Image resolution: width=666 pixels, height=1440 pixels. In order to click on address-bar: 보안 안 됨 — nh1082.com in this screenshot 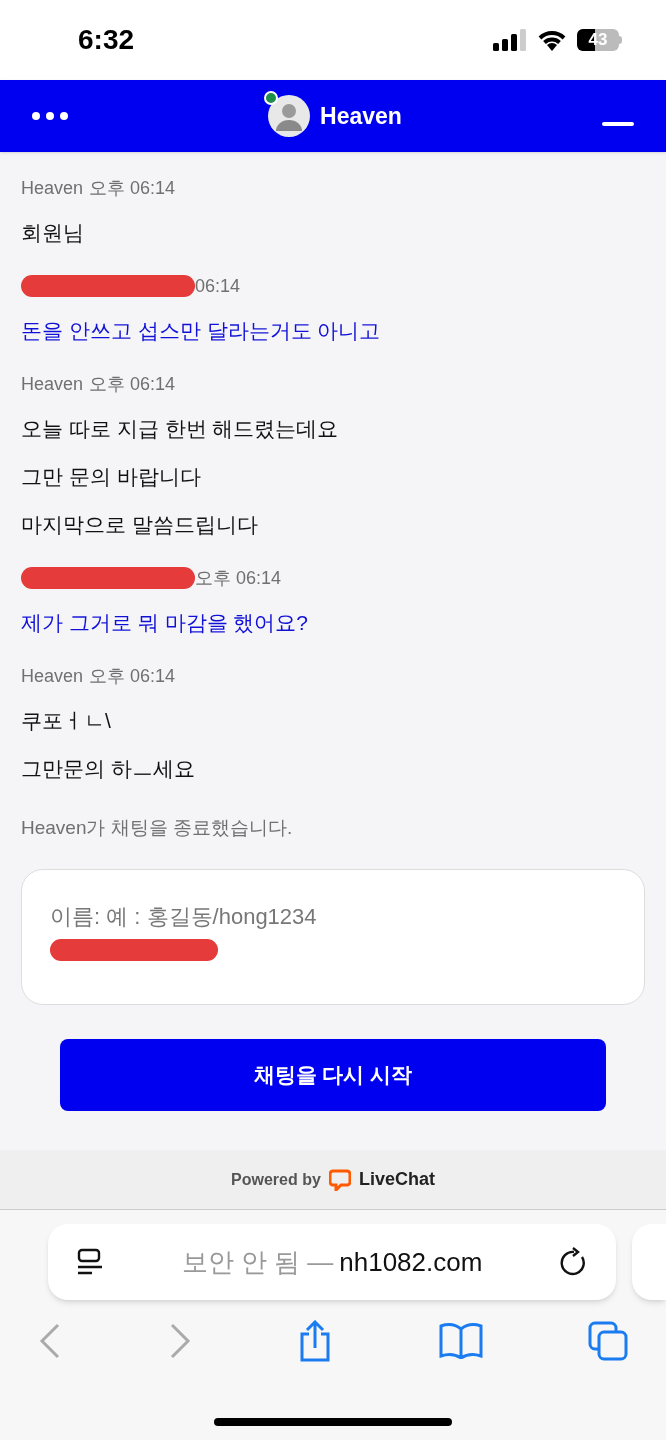, I will do `click(332, 1262)`.